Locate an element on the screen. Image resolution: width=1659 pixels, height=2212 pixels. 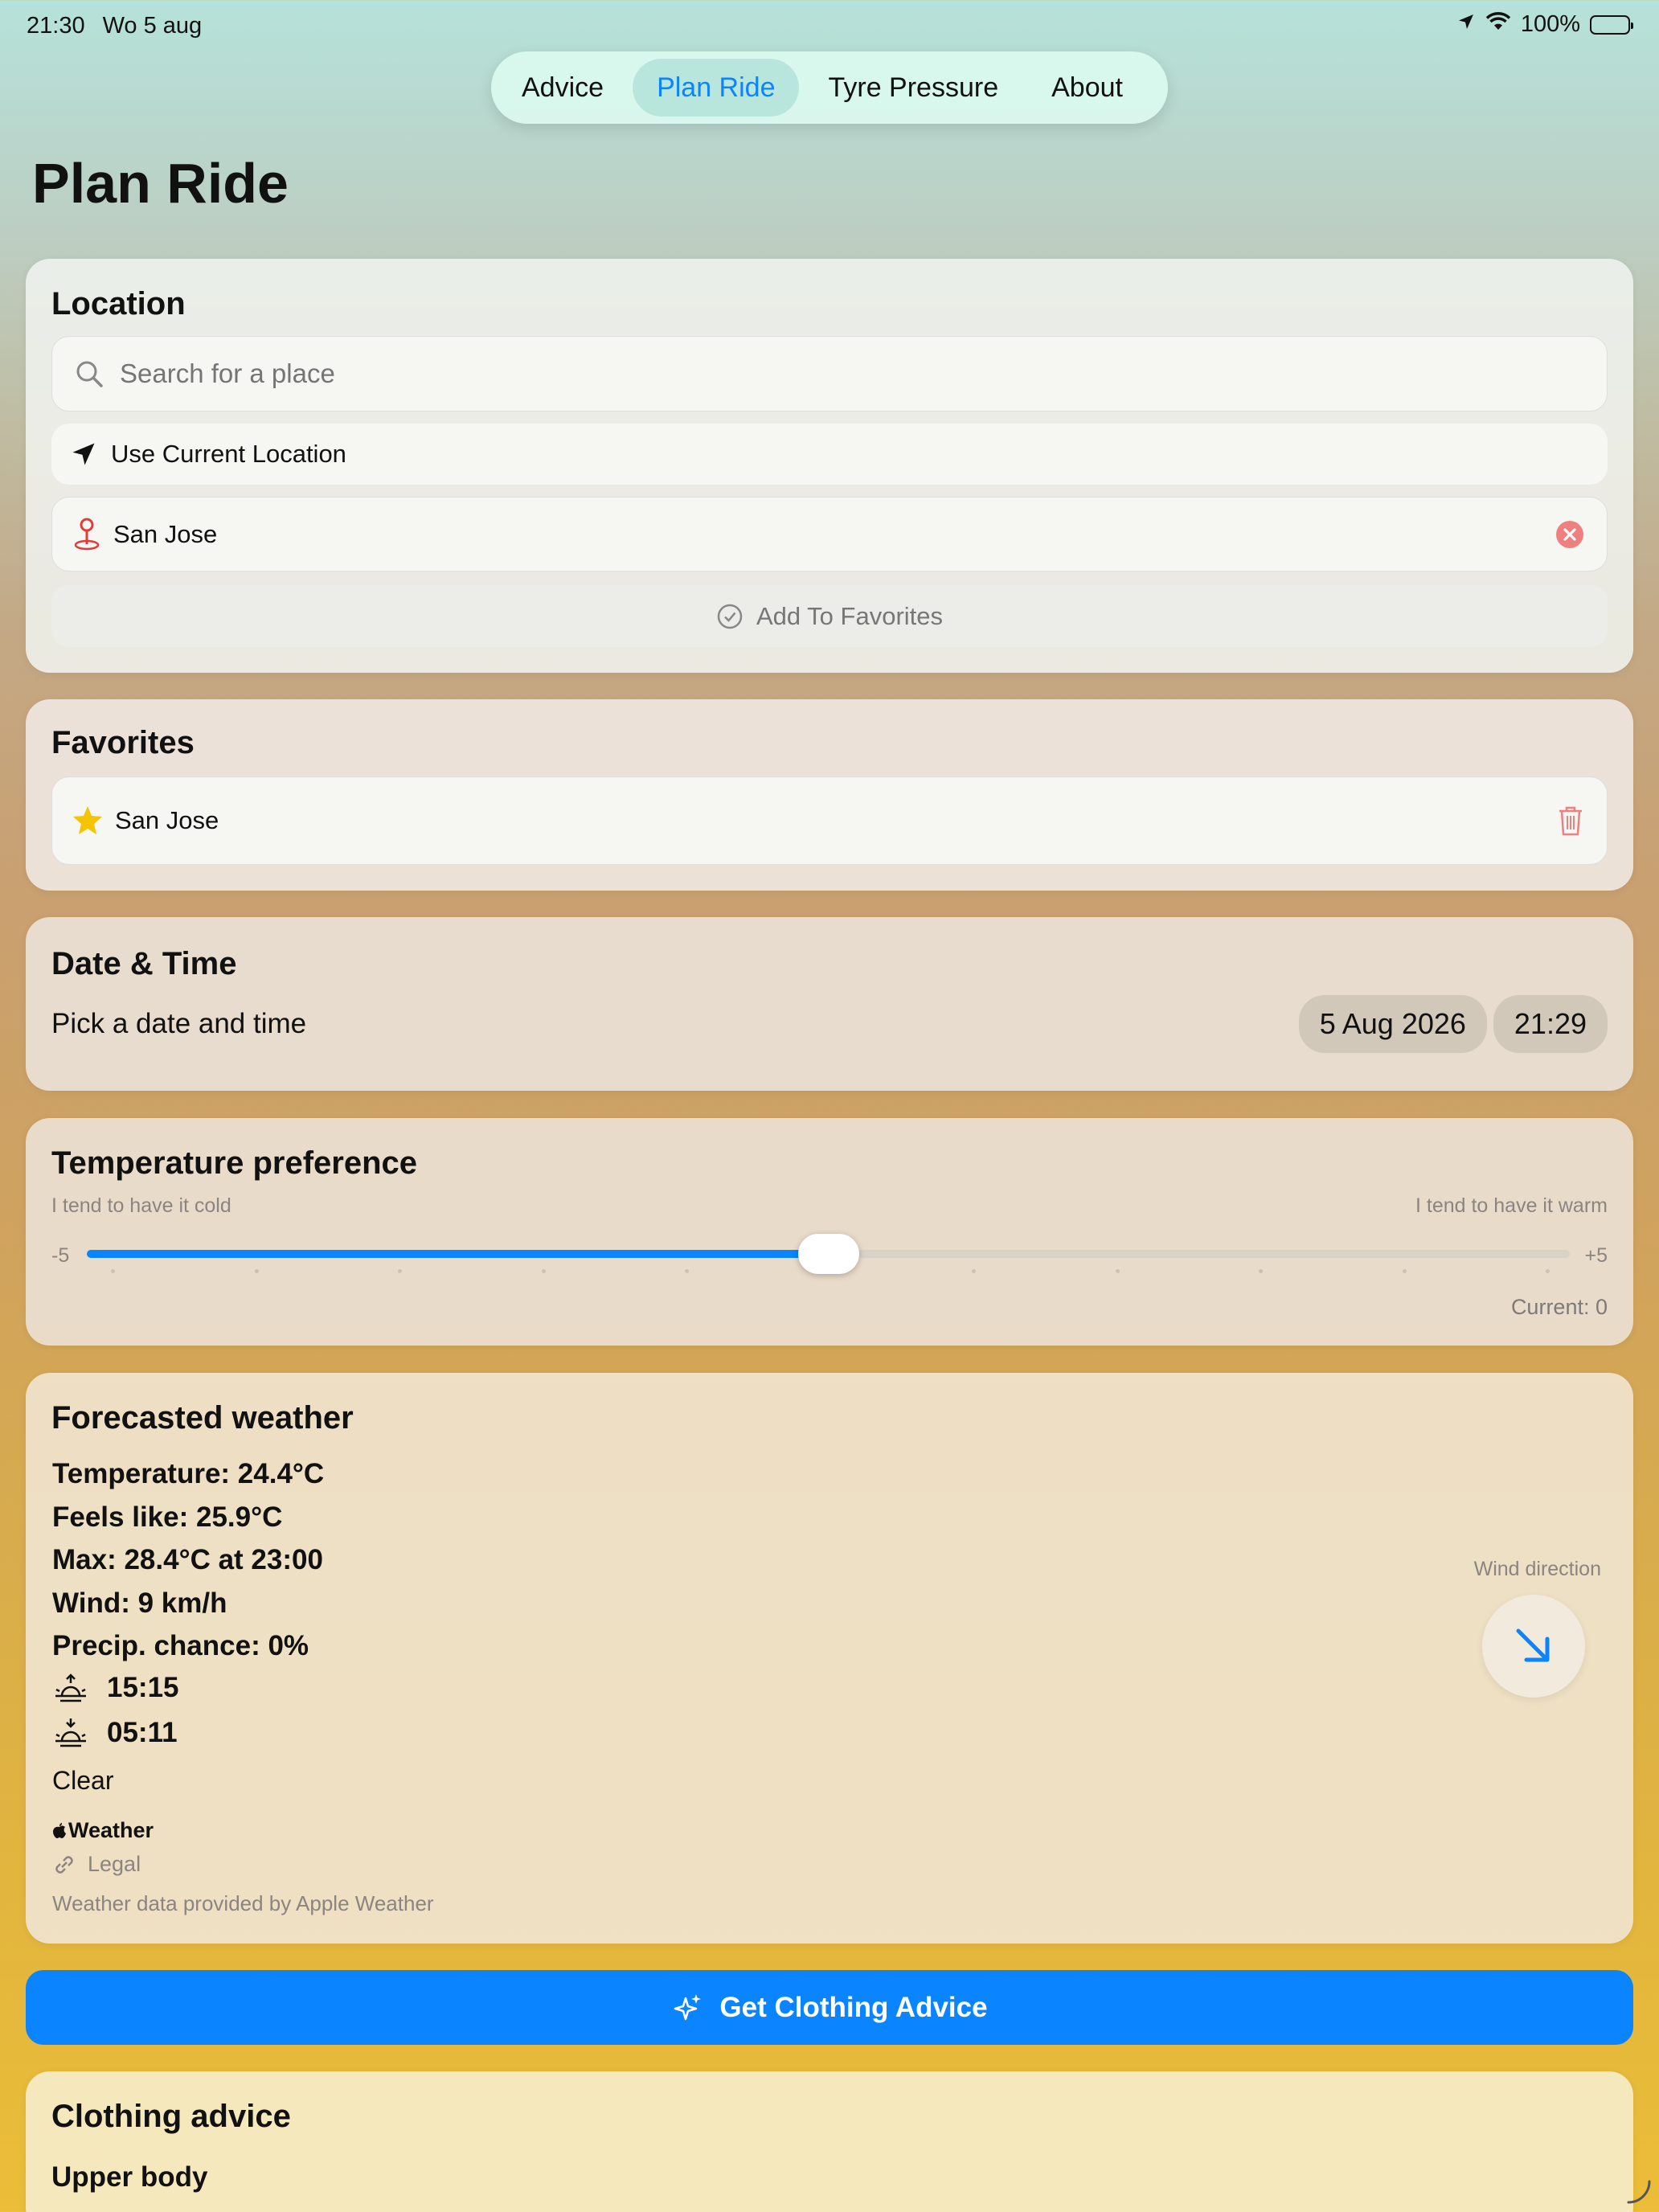
status-time: 21:30 is located at coordinates (56, 26).